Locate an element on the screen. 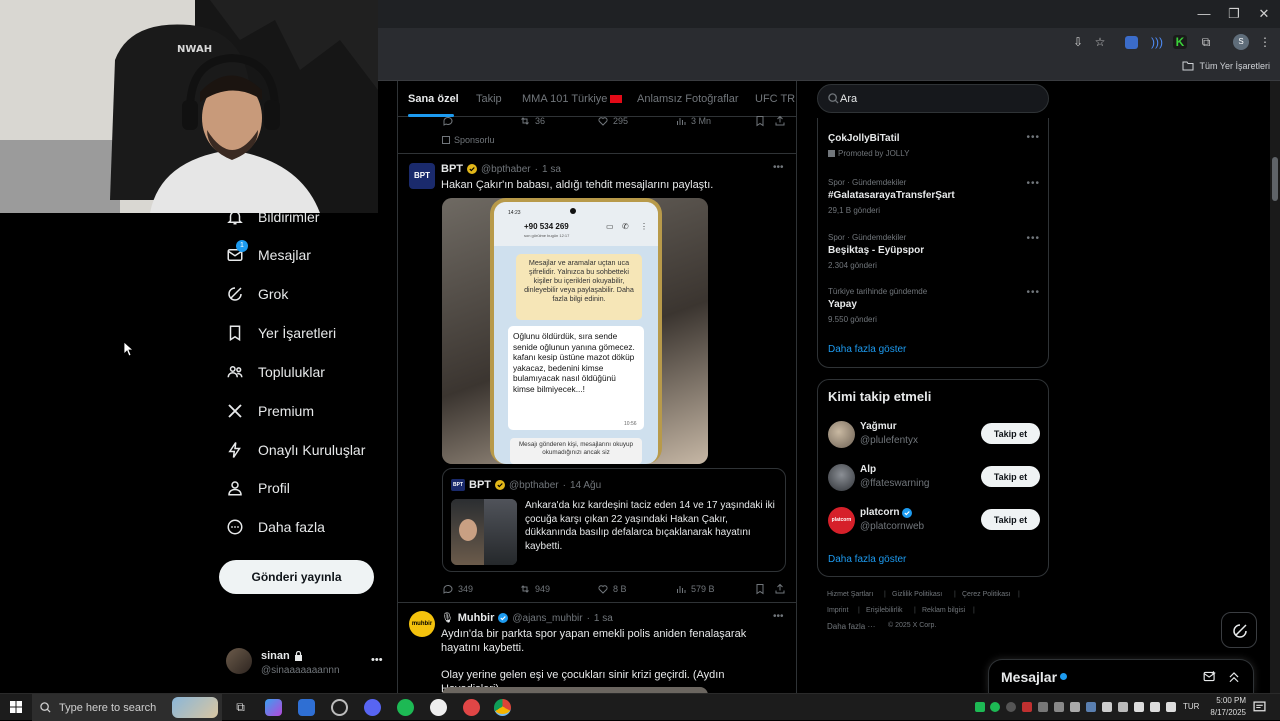 The width and height of the screenshot is (1280, 721). minimize-icon: — is located at coordinates (1204, 14).